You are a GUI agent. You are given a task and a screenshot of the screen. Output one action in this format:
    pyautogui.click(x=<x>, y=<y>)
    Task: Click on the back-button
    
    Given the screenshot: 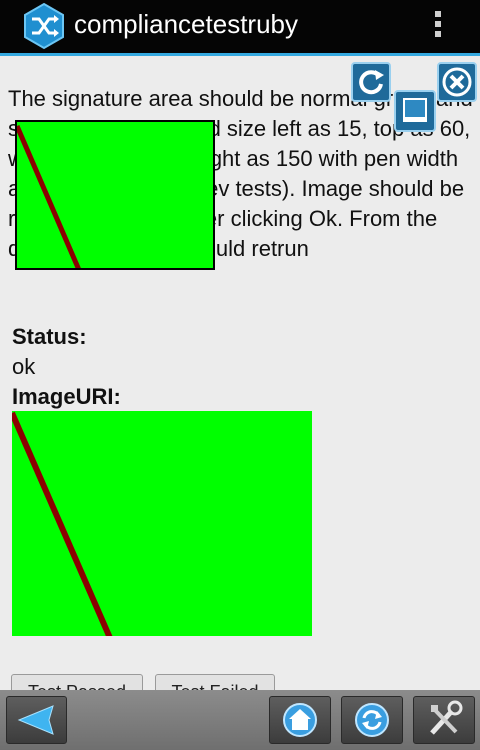 What is the action you would take?
    pyautogui.click(x=36, y=720)
    